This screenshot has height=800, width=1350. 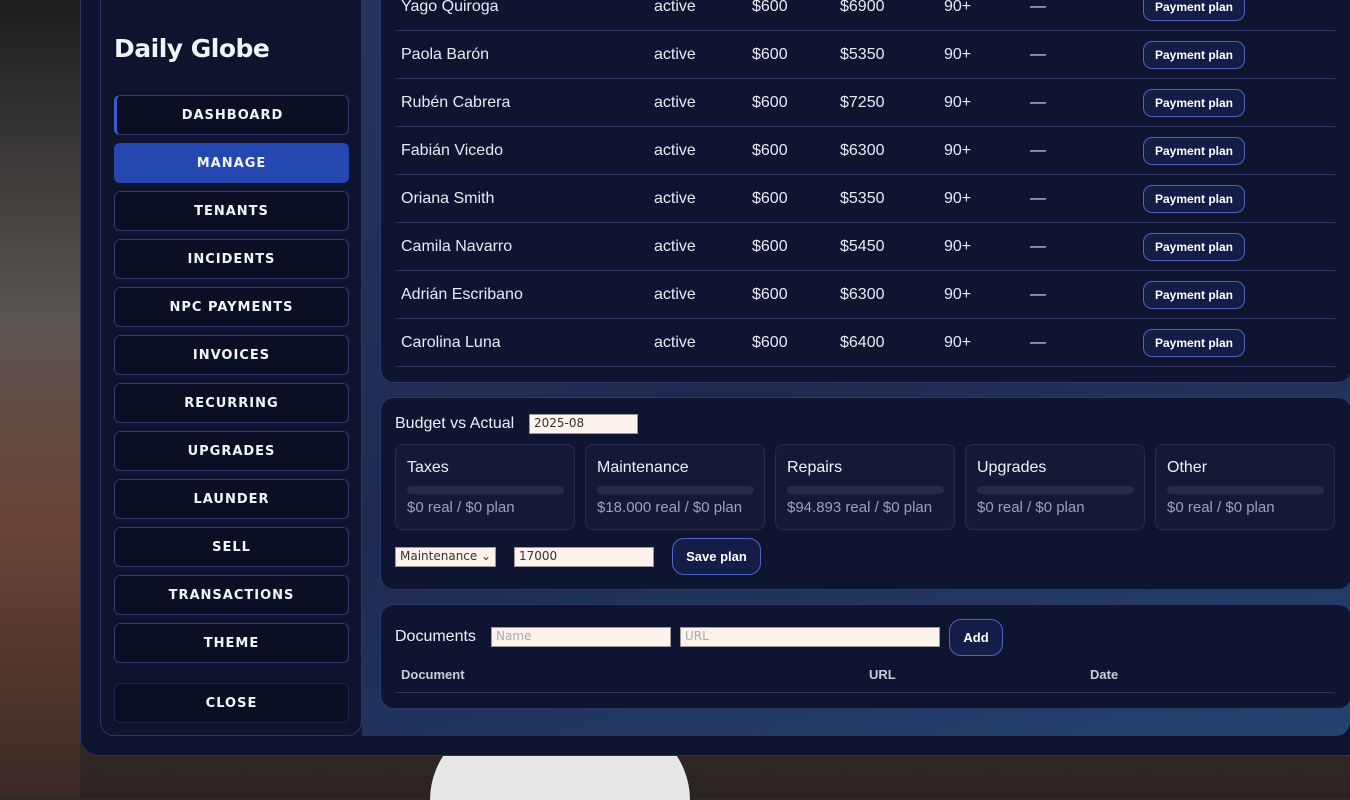 What do you see at coordinates (231, 307) in the screenshot?
I see `nav-npc-payments-button: NPC PAYMENTS` at bounding box center [231, 307].